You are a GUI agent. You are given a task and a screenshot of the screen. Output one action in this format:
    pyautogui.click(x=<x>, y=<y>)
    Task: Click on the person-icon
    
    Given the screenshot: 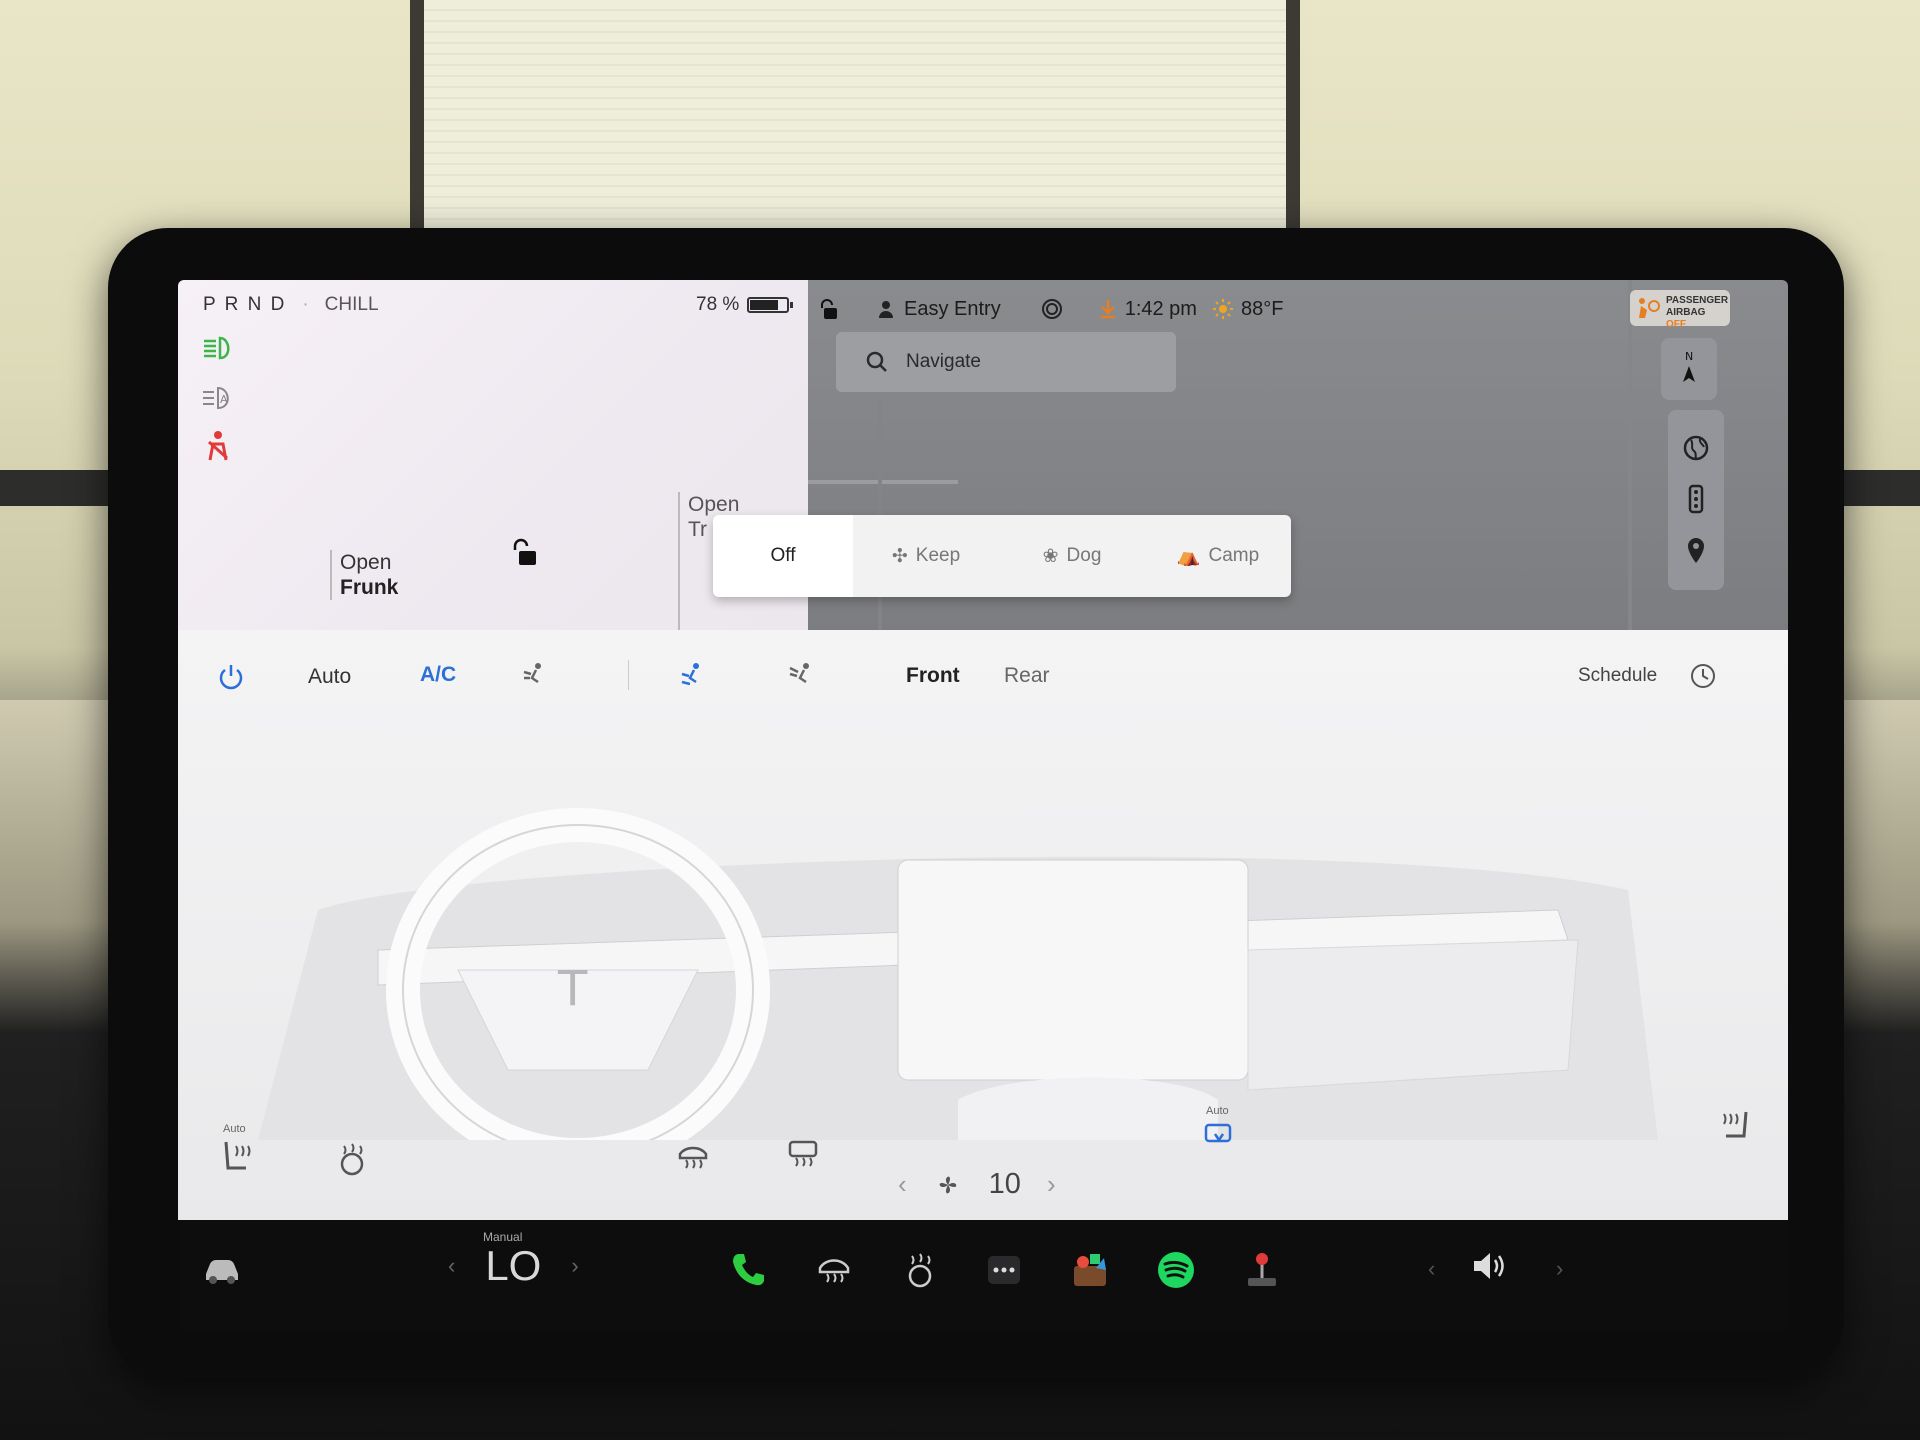 What is the action you would take?
    pyautogui.click(x=886, y=309)
    